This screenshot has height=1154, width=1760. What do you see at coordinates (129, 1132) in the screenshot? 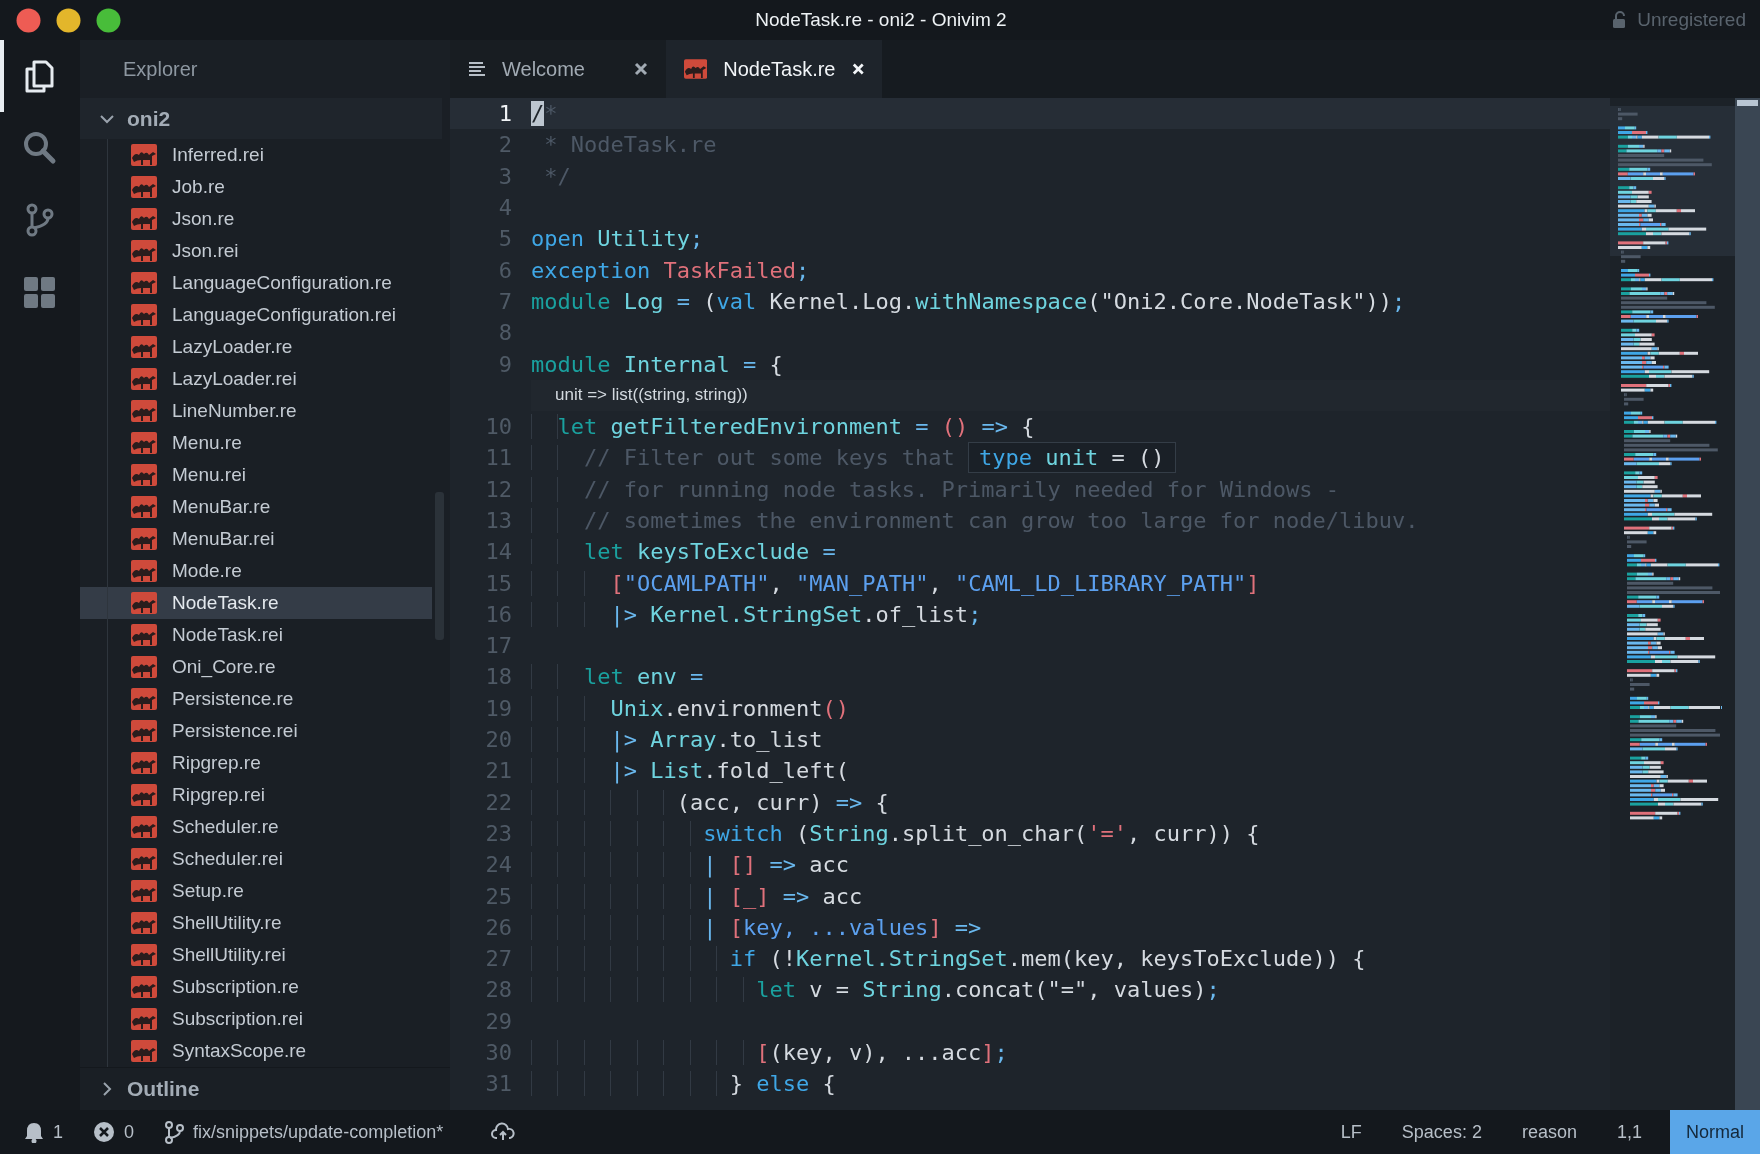
I see `error-count: 0` at bounding box center [129, 1132].